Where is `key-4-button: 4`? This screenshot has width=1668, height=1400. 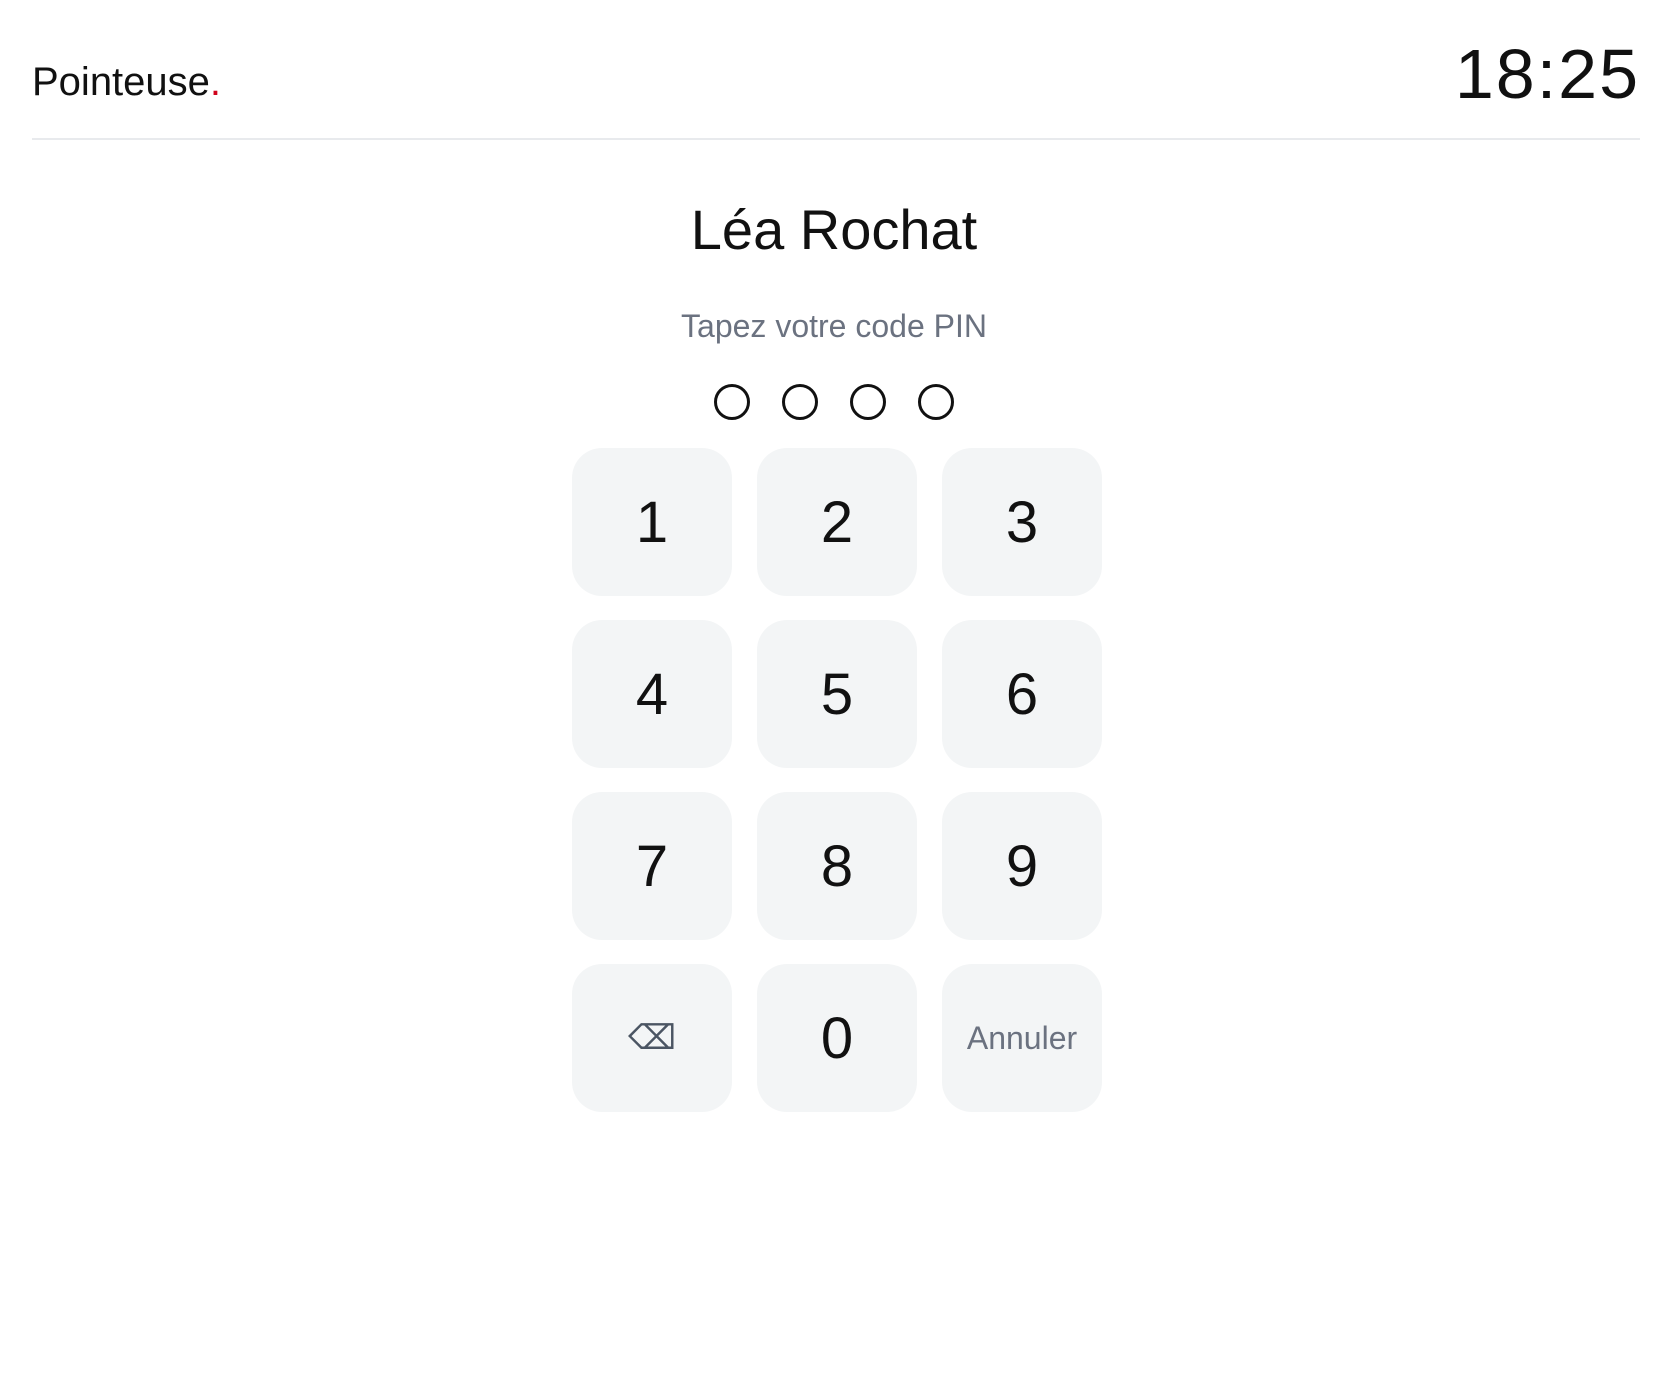
key-4-button: 4 is located at coordinates (652, 694).